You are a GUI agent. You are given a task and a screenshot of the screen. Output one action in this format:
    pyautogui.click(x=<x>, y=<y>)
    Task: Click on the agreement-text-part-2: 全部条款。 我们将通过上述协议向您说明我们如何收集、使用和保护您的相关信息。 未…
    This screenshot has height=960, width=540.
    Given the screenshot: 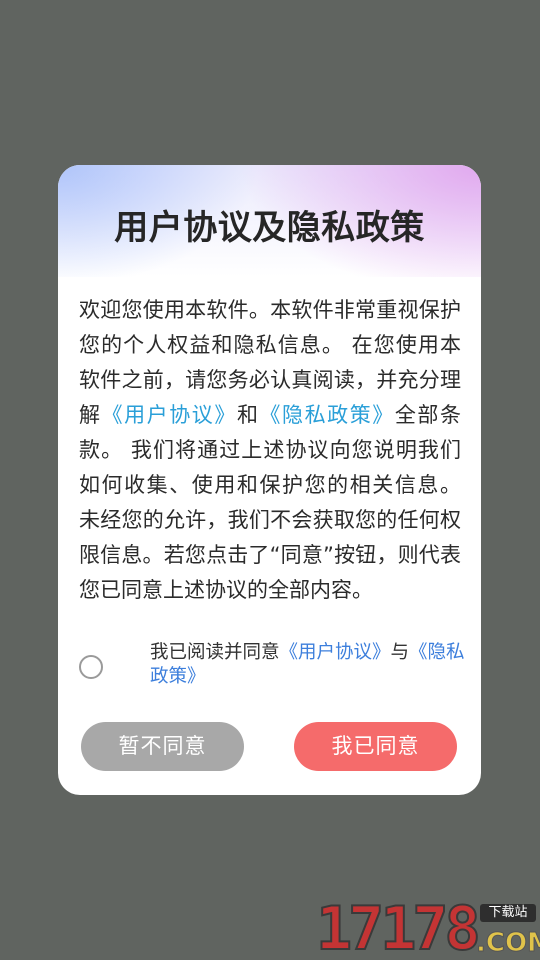 What is the action you would take?
    pyautogui.click(x=270, y=502)
    